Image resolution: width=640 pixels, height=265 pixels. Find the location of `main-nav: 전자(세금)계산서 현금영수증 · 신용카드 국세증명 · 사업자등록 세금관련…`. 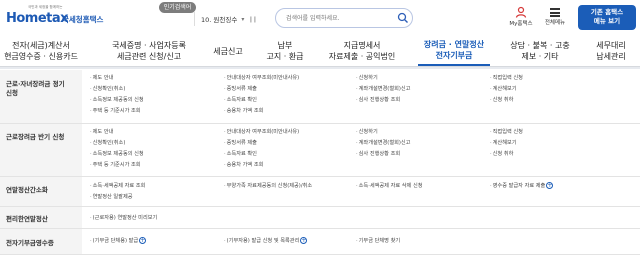

main-nav: 전자(세금)계산서 현금영수증 · 신용카드 국세증명 · 사업자등록 세금관련… is located at coordinates (320, 51).